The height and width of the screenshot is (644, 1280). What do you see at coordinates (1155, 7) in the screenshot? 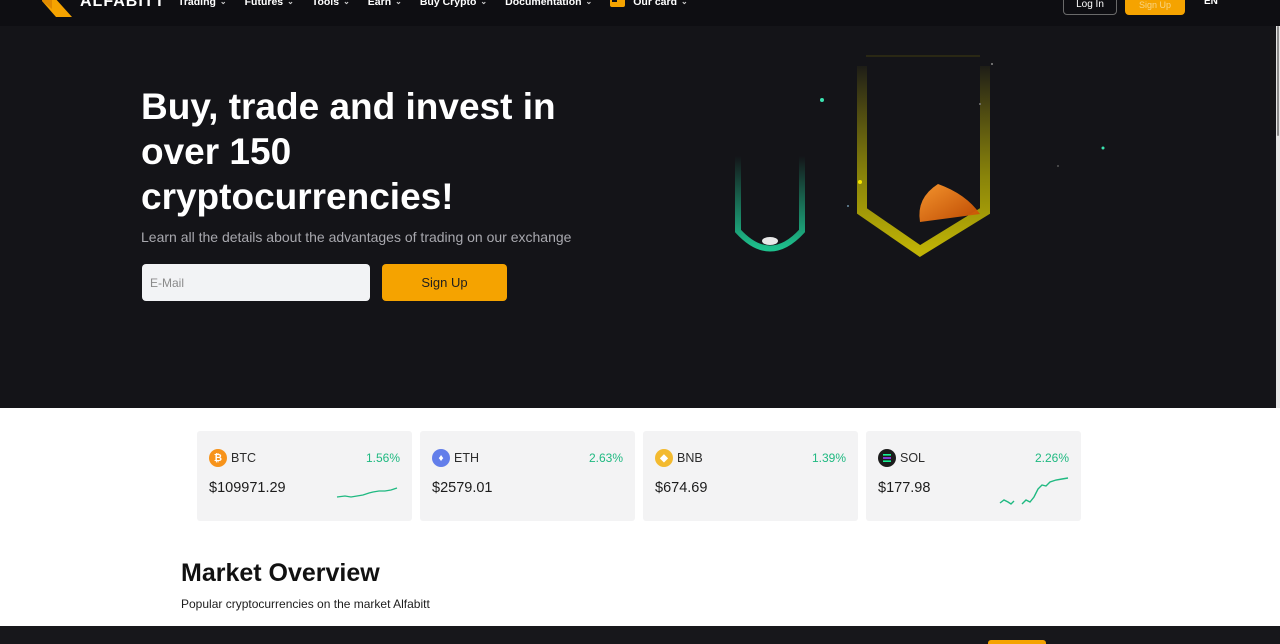
I see `signup-button-top: Sign Up` at bounding box center [1155, 7].